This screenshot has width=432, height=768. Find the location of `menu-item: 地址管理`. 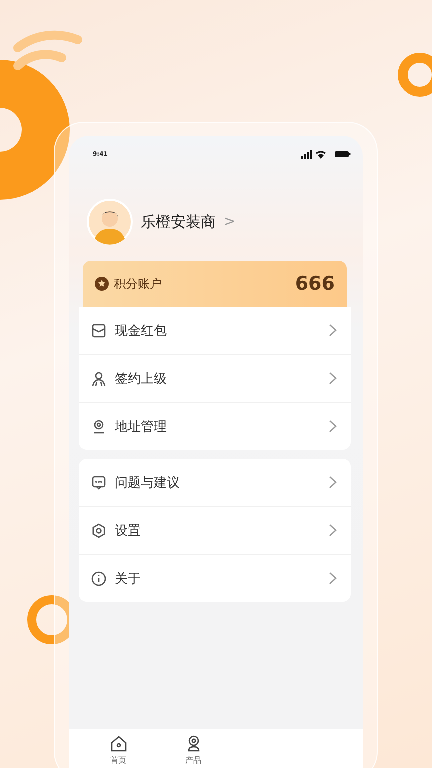

menu-item: 地址管理 is located at coordinates (215, 426).